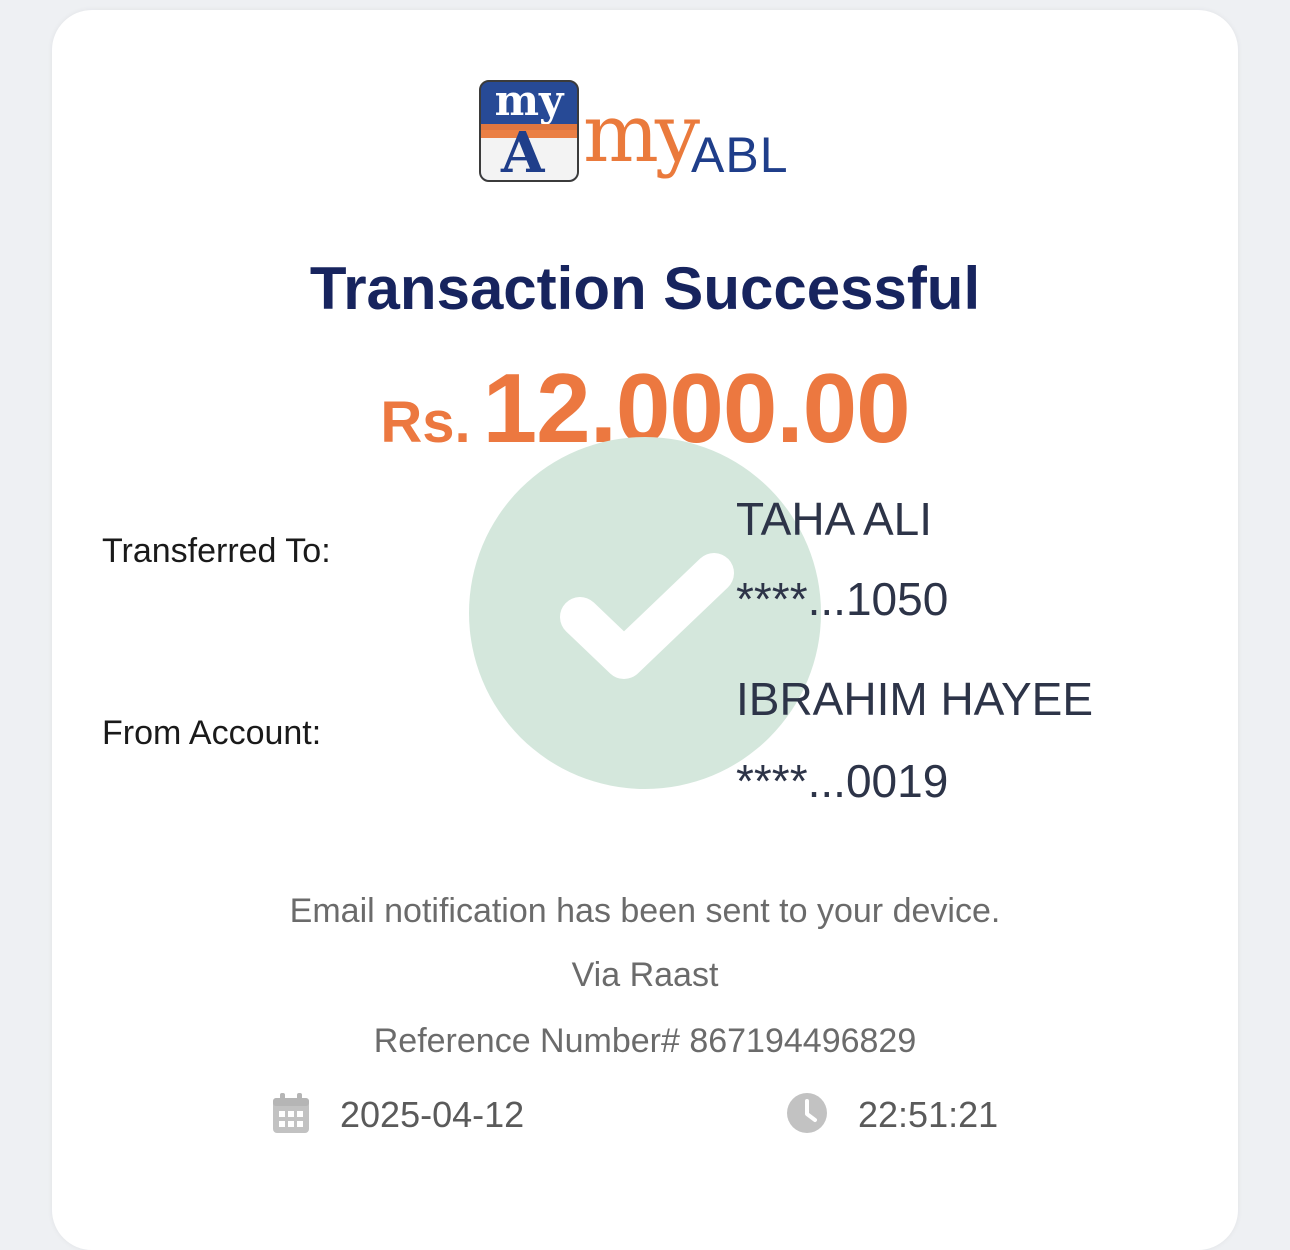 The height and width of the screenshot is (1250, 1290). I want to click on myabl-logo: my A my ABL, so click(649, 140).